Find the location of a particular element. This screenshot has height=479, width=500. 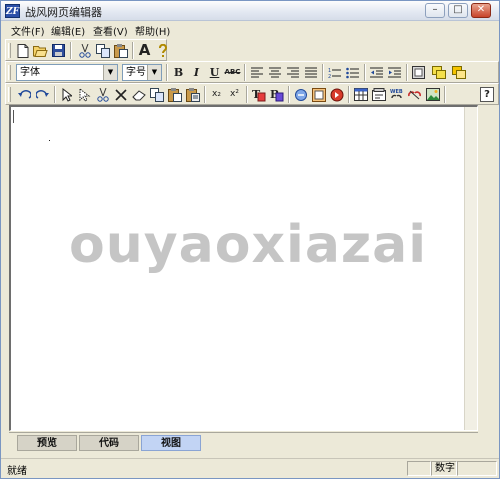

unlink-icon is located at coordinates (414, 94).